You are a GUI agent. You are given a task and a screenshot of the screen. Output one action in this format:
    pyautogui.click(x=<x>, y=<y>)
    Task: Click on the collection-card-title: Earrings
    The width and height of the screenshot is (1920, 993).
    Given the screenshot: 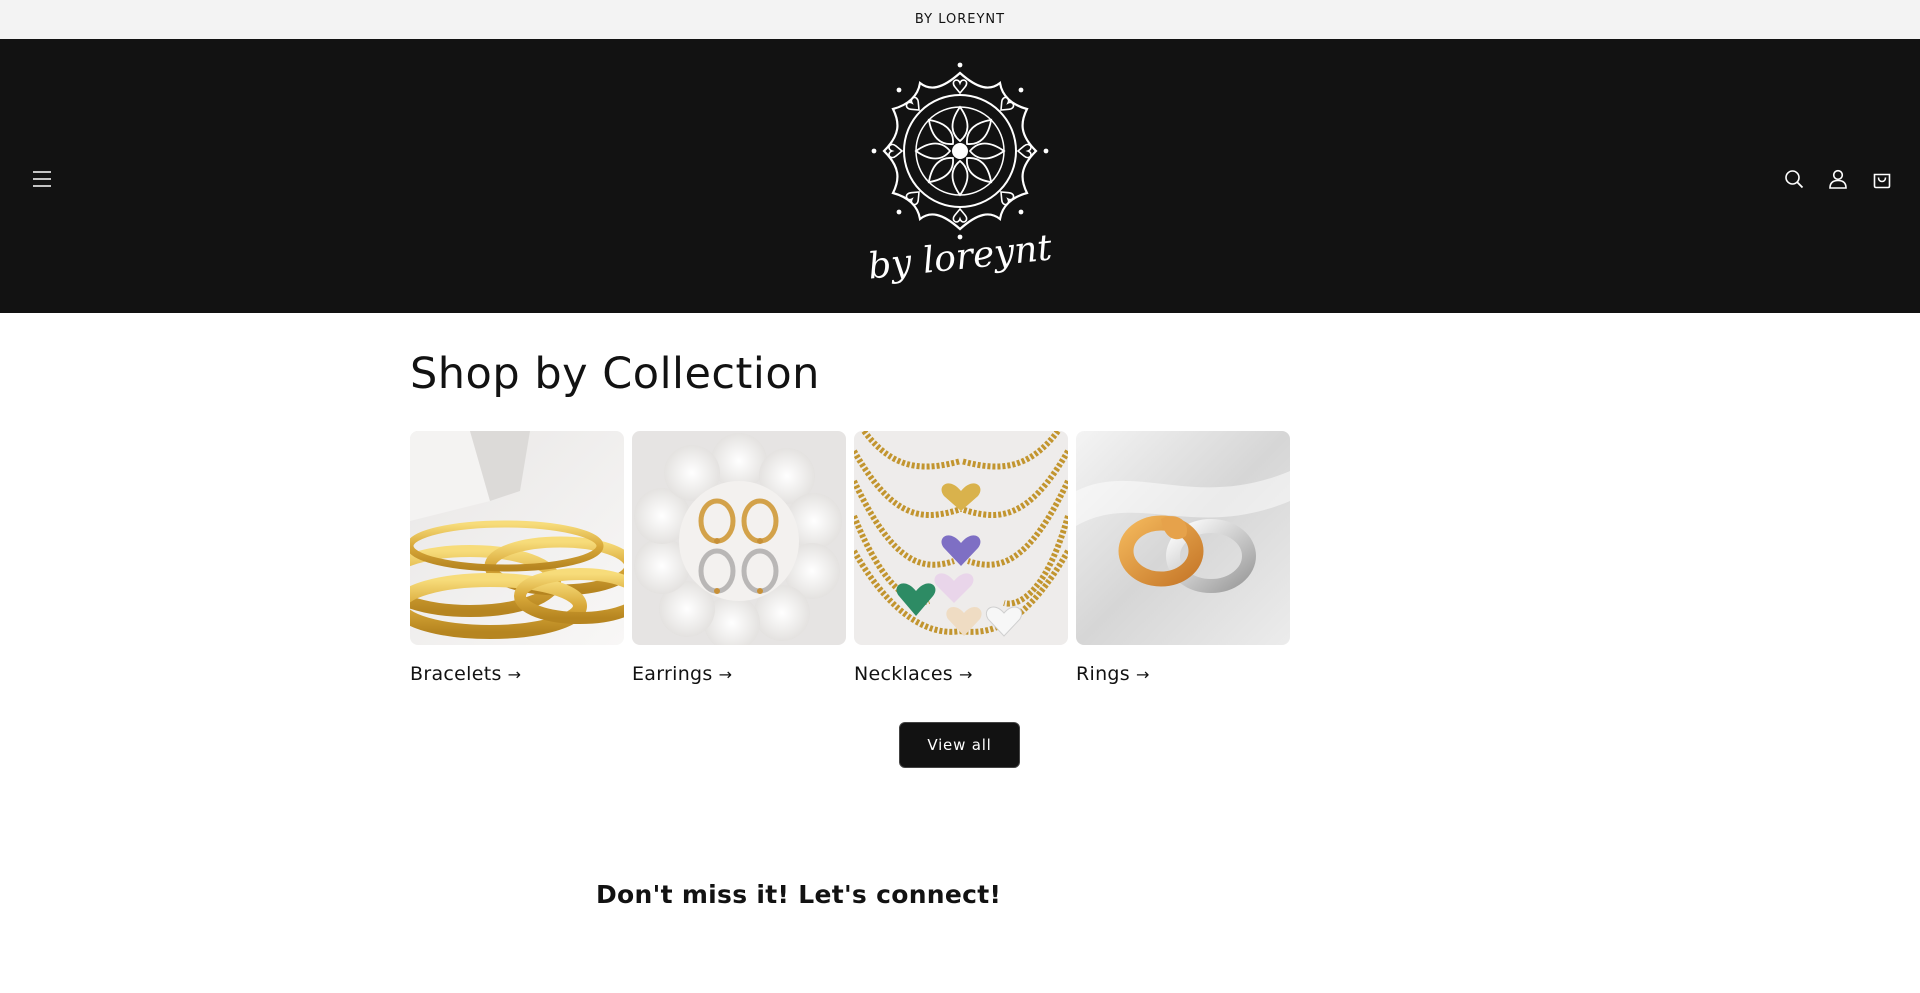 What is the action you would take?
    pyautogui.click(x=672, y=674)
    